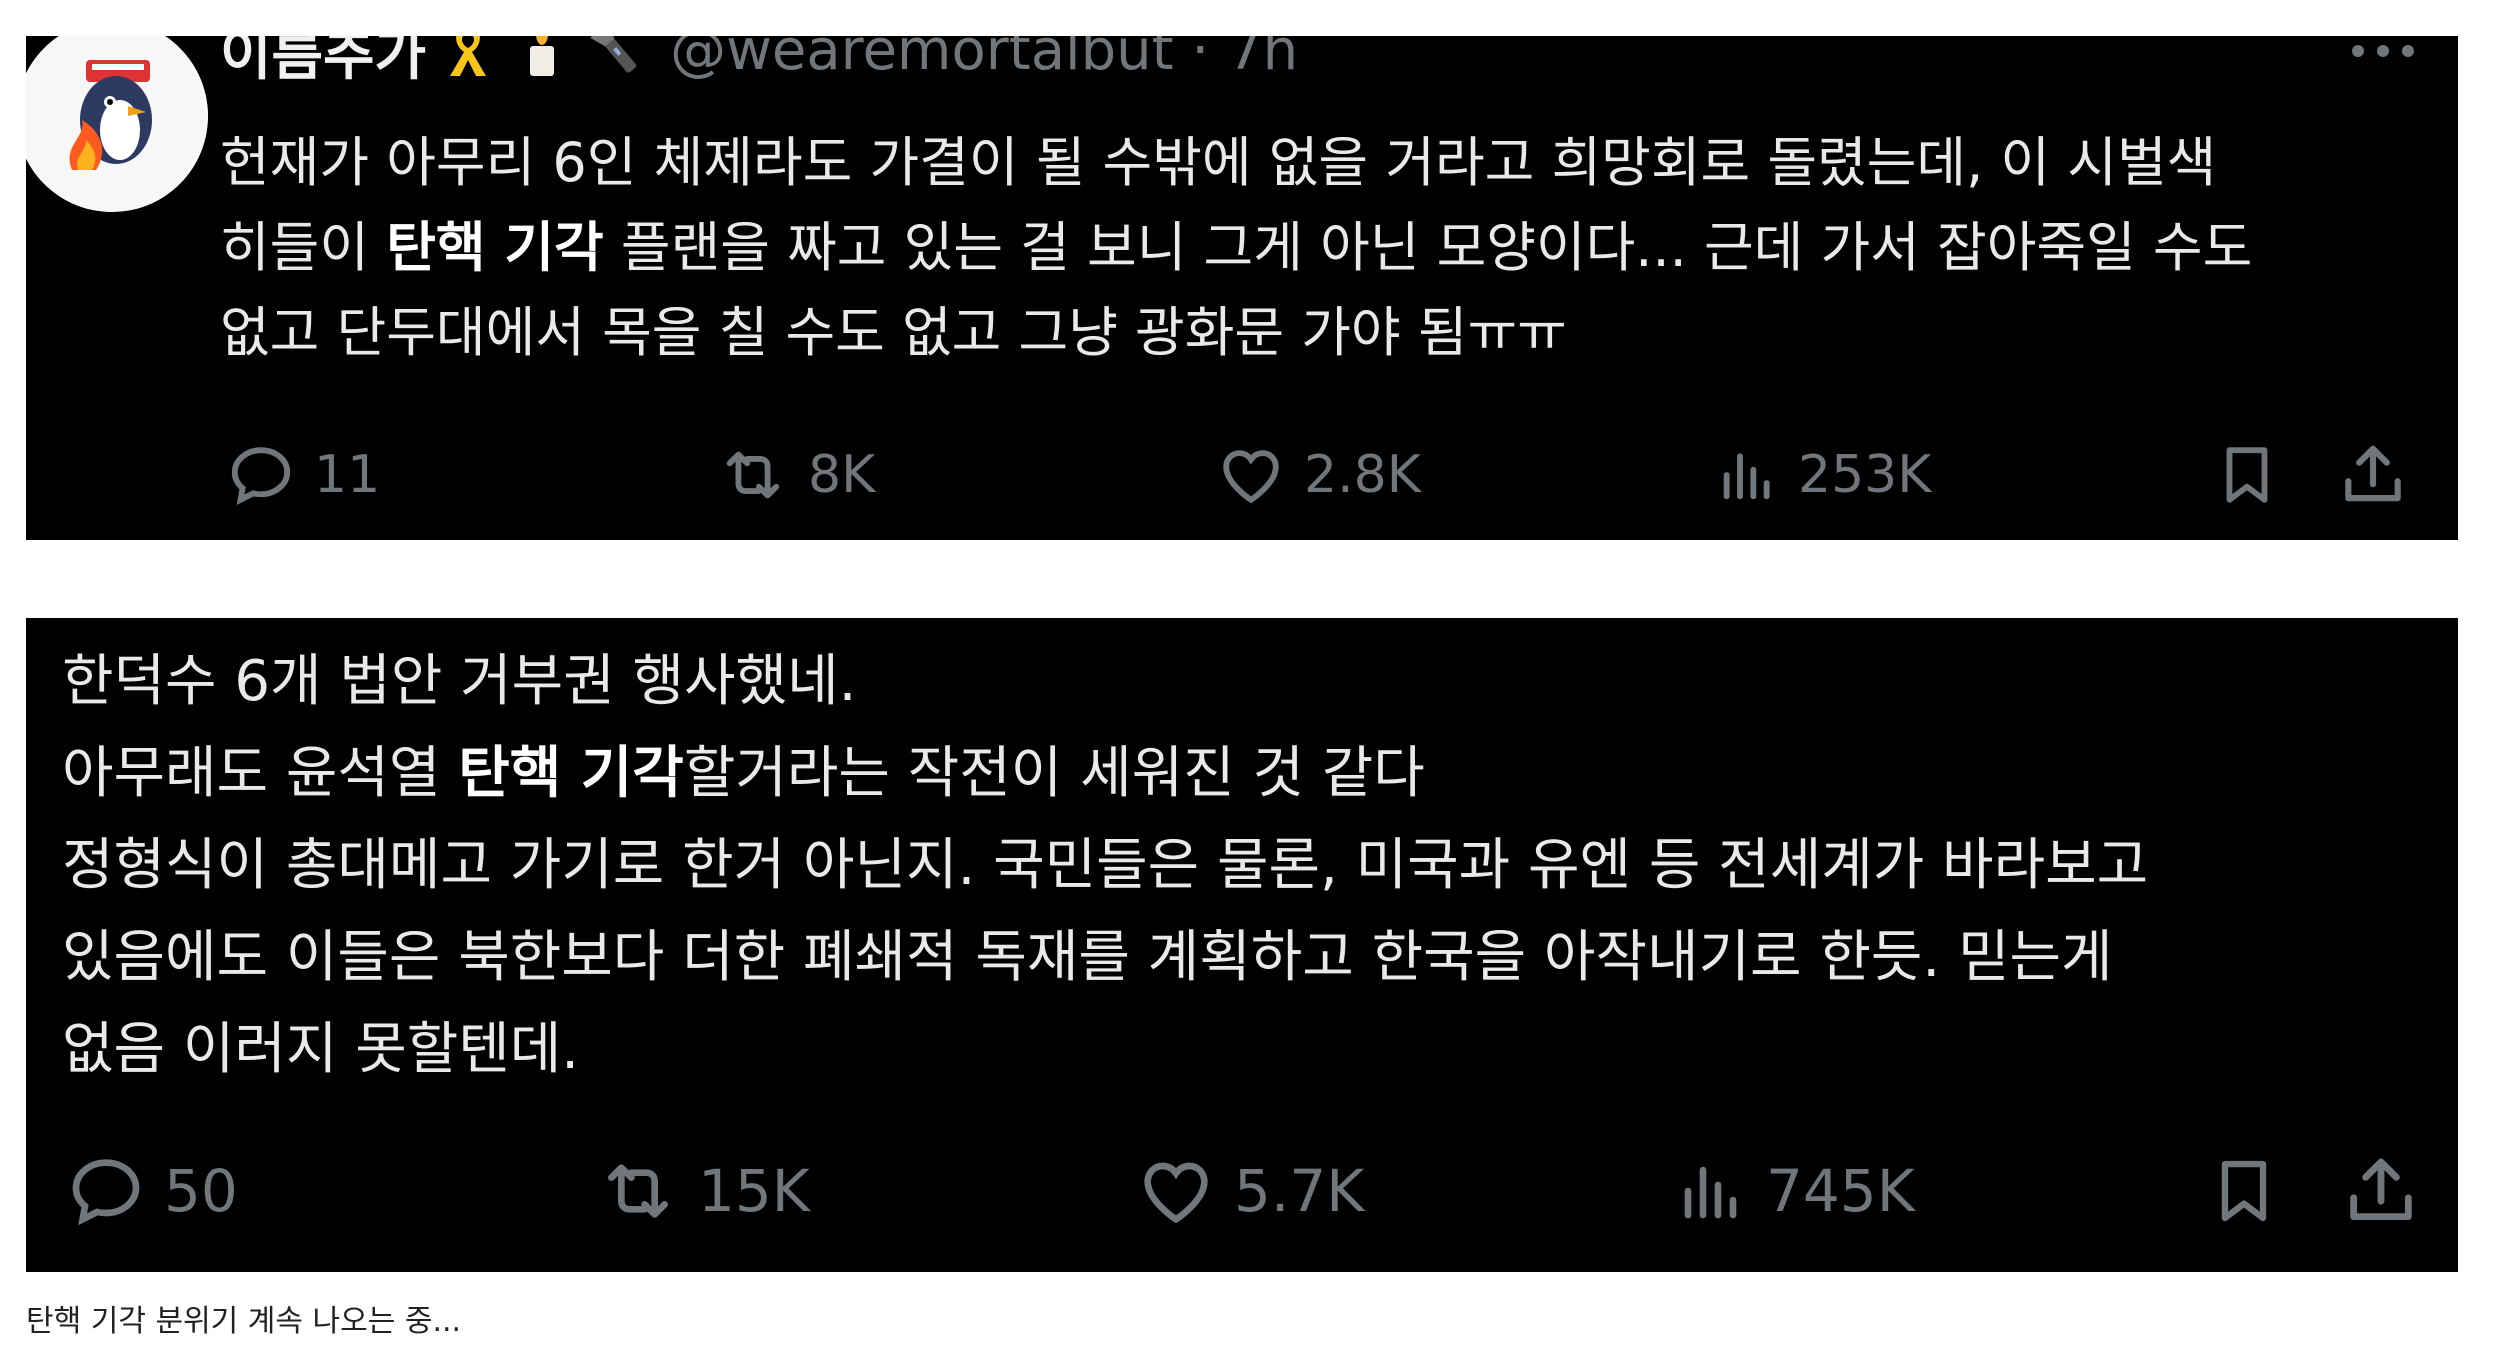 The height and width of the screenshot is (1360, 2502). I want to click on action-bar: 50 15K 5.7K 745K, so click(1242, 1191).